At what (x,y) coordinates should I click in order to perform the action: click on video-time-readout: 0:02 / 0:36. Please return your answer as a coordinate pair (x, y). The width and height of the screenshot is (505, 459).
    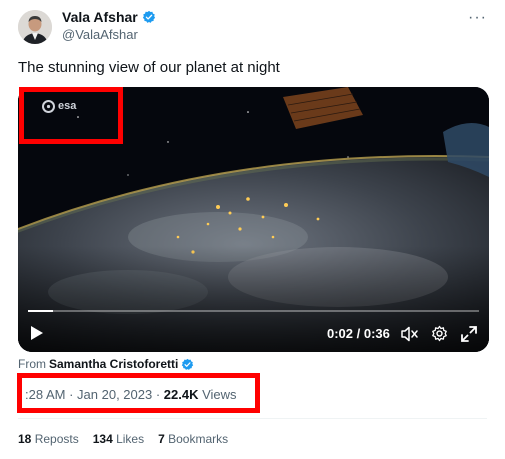
    Looking at the image, I should click on (358, 333).